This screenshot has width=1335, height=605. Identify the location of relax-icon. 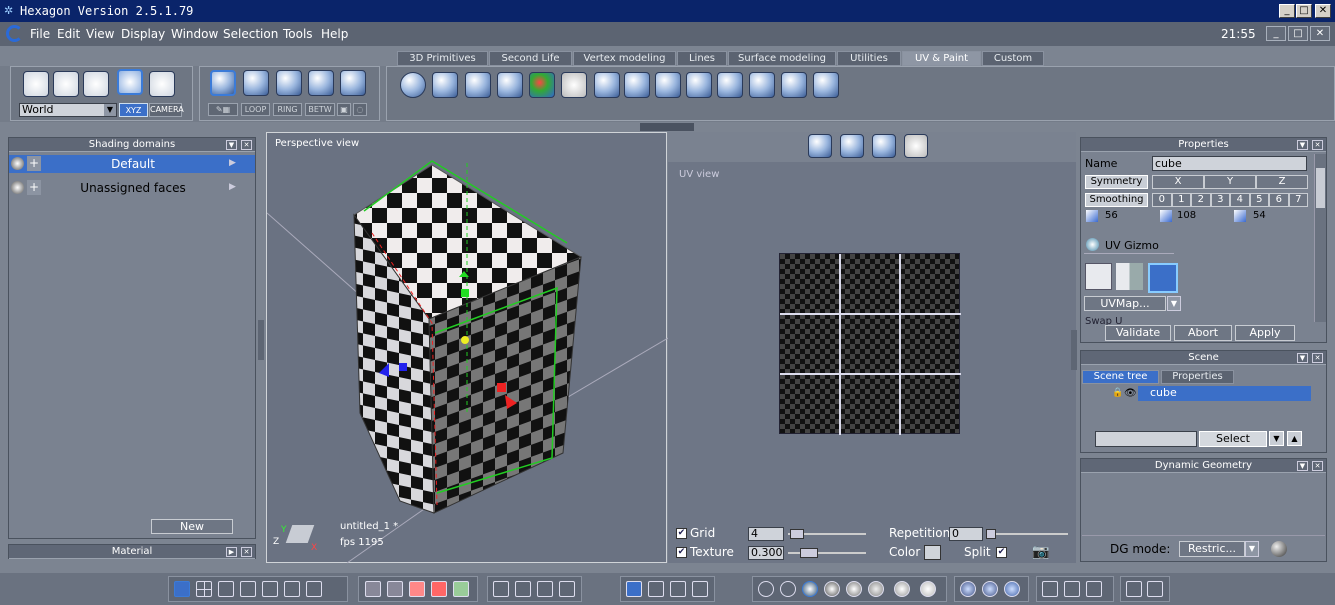
(668, 85).